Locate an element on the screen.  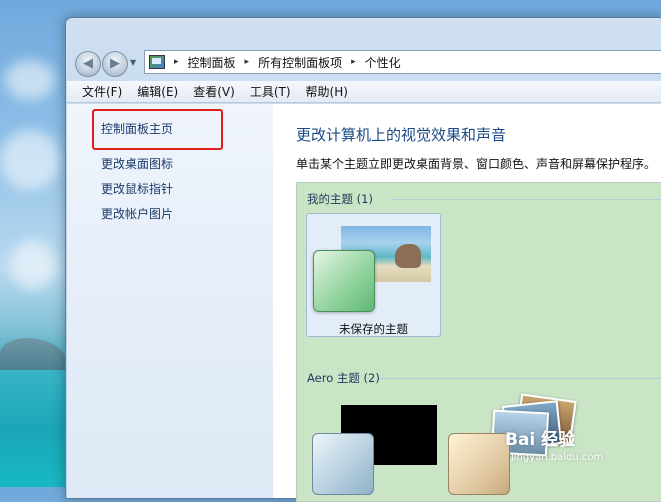
menu-view: 查看(V) is located at coordinates (214, 91).